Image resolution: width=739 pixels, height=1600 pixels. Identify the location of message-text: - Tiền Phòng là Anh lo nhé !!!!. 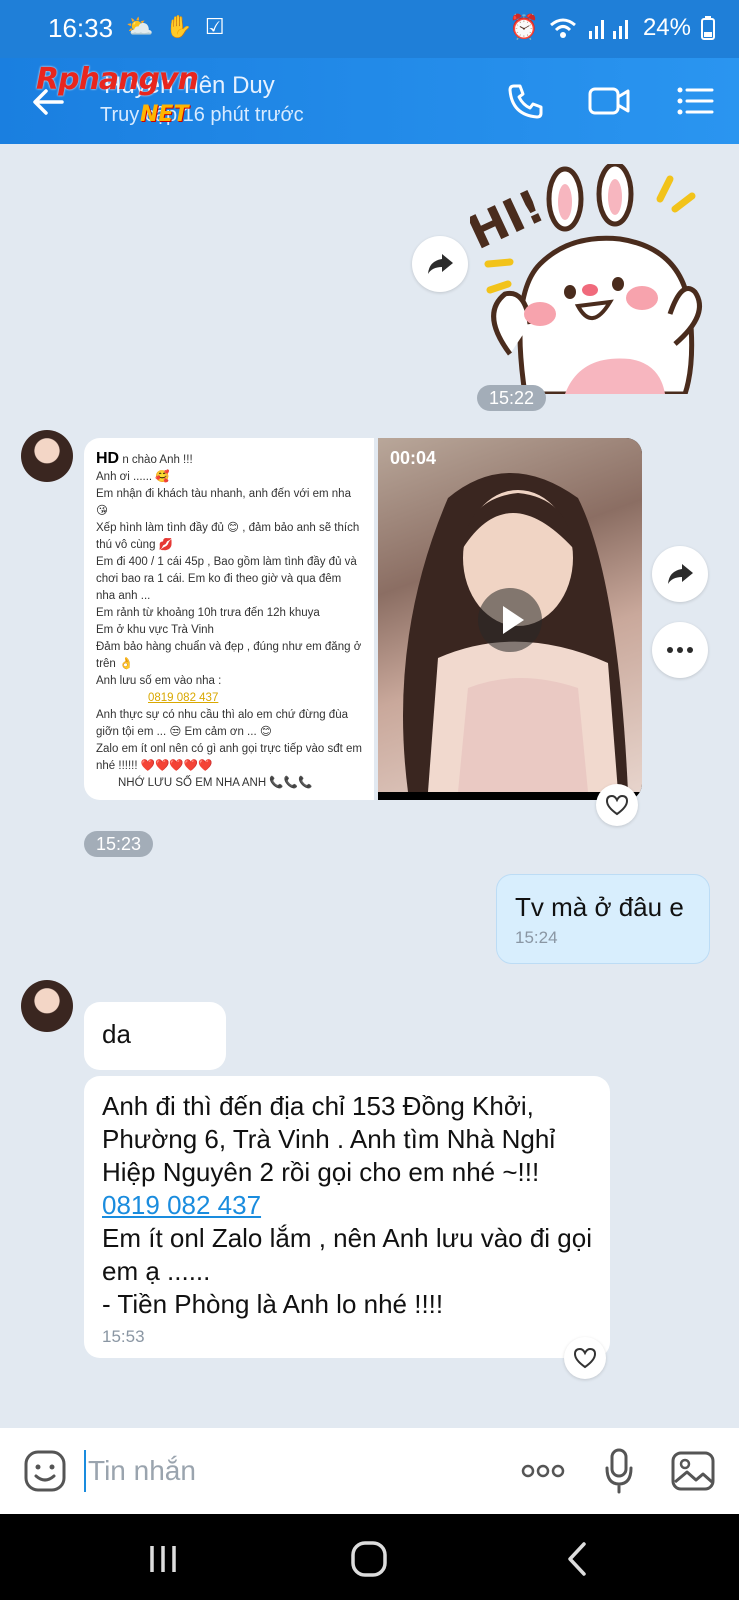
(273, 1304).